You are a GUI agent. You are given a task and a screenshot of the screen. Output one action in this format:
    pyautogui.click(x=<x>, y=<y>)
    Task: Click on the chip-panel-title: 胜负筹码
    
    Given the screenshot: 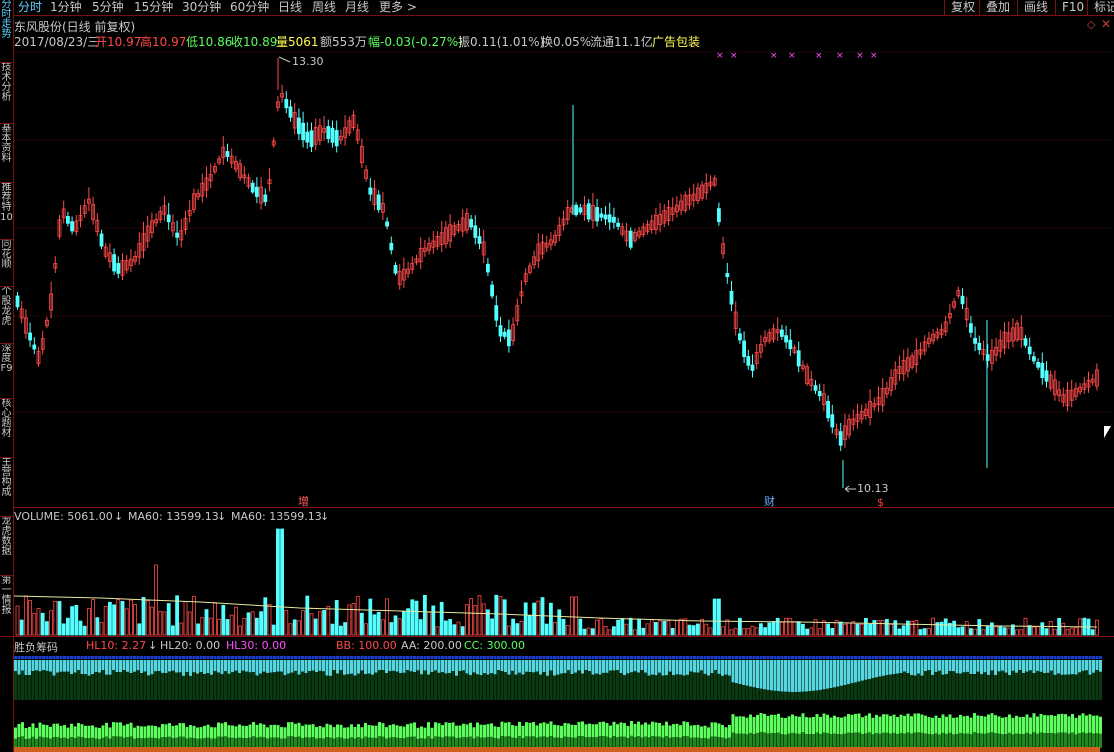 What is the action you would take?
    pyautogui.click(x=36, y=647)
    